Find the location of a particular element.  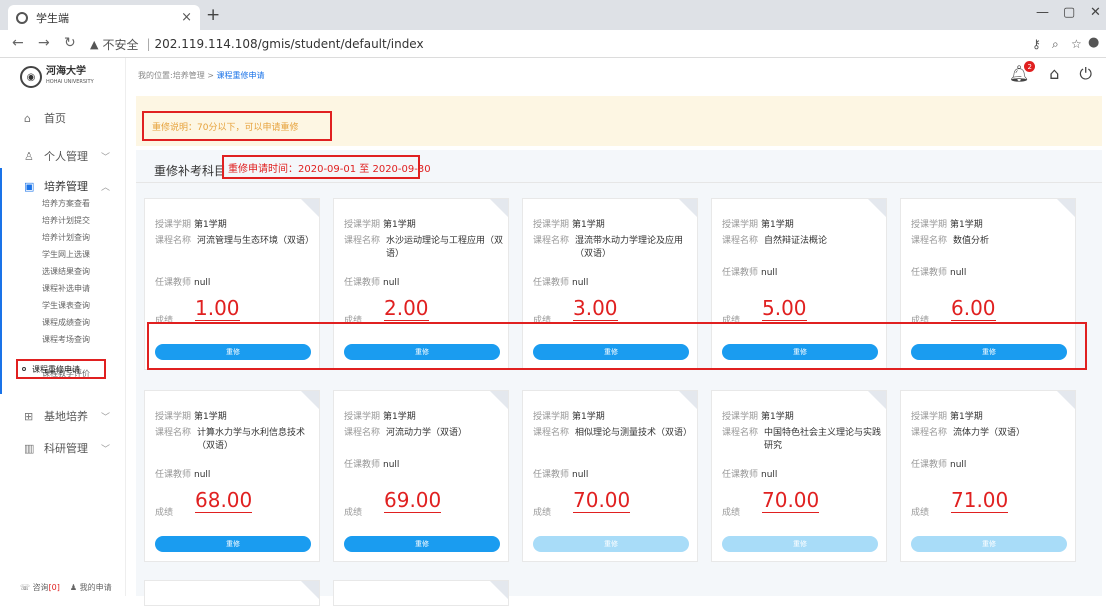

sidebar-item-training: ▣ 培养管理 ︿ is located at coordinates (63, 186).